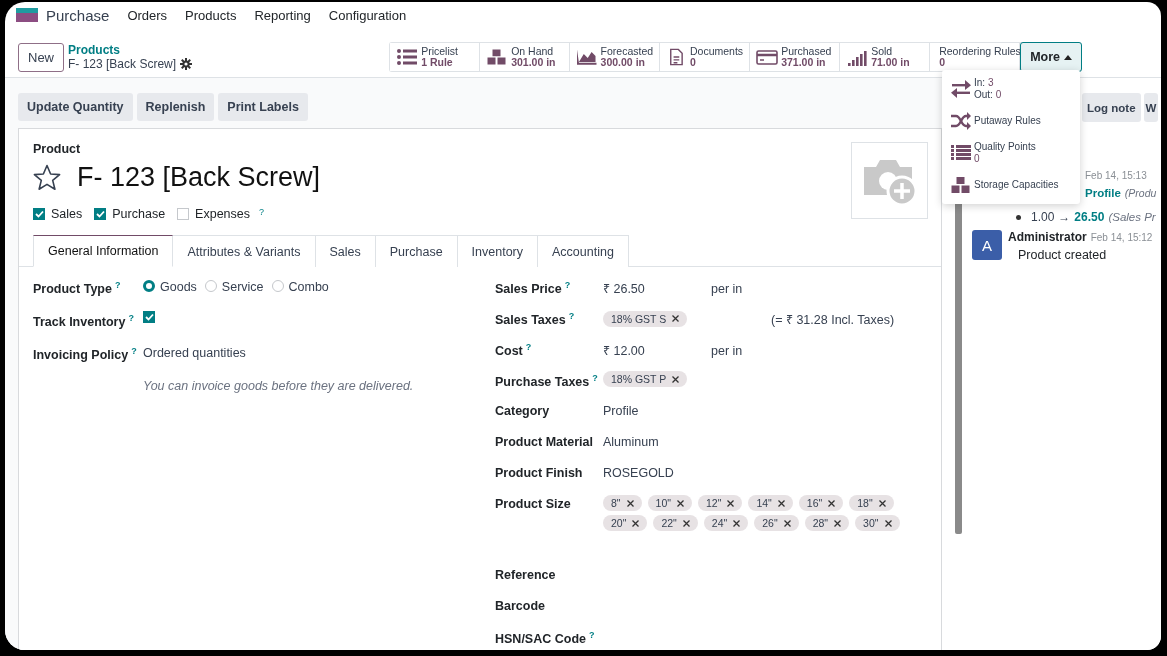 The height and width of the screenshot is (656, 1167). Describe the element at coordinates (631, 441) in the screenshot. I see `field-value: Aluminum` at that location.